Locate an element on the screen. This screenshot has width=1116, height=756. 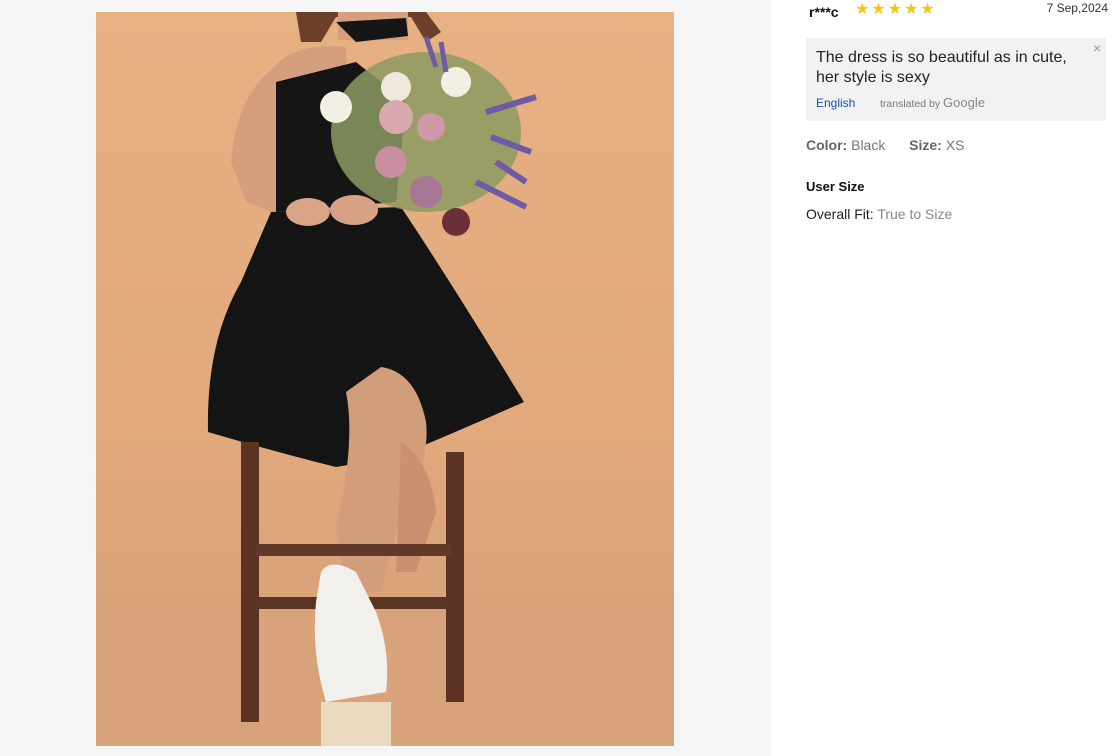
size-label: Size: is located at coordinates (925, 145).